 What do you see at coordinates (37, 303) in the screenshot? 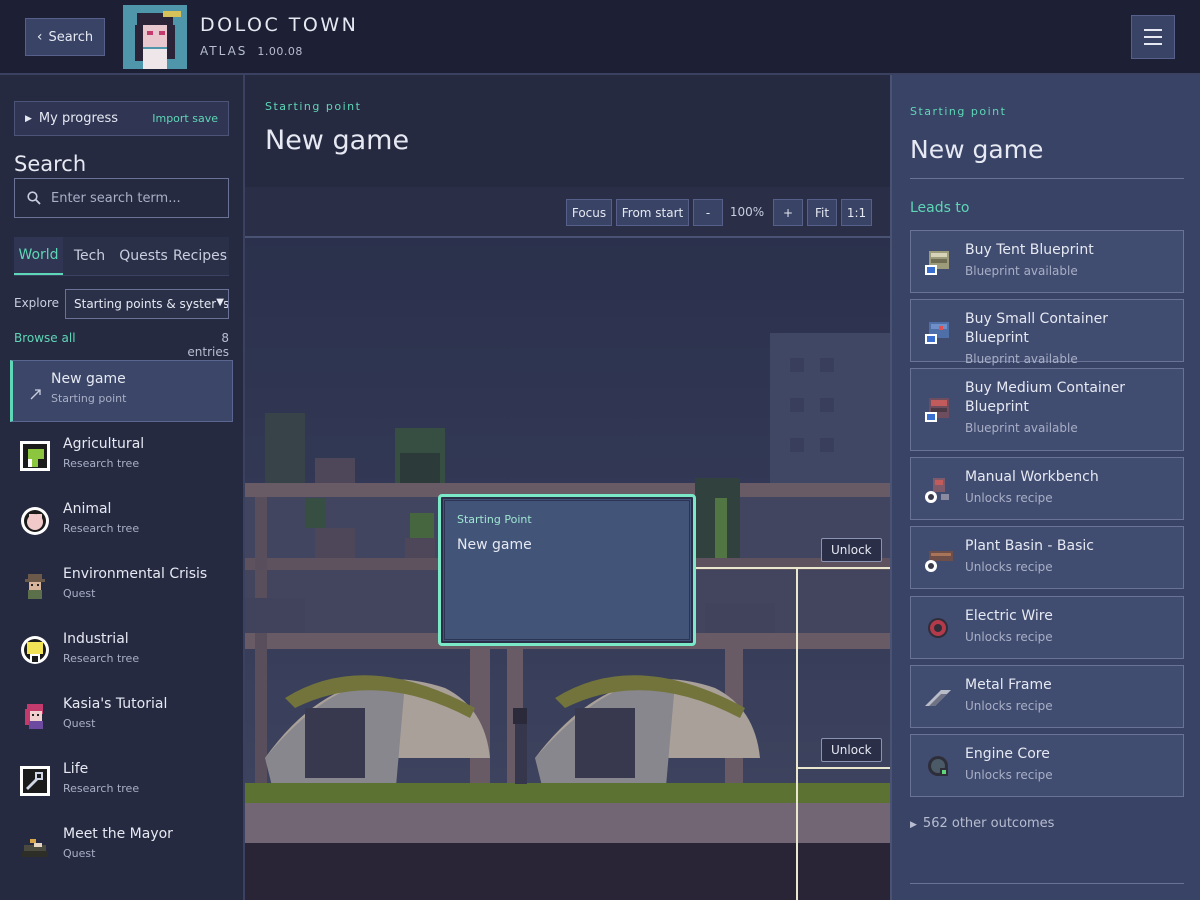
I see `explore-label: Explore` at bounding box center [37, 303].